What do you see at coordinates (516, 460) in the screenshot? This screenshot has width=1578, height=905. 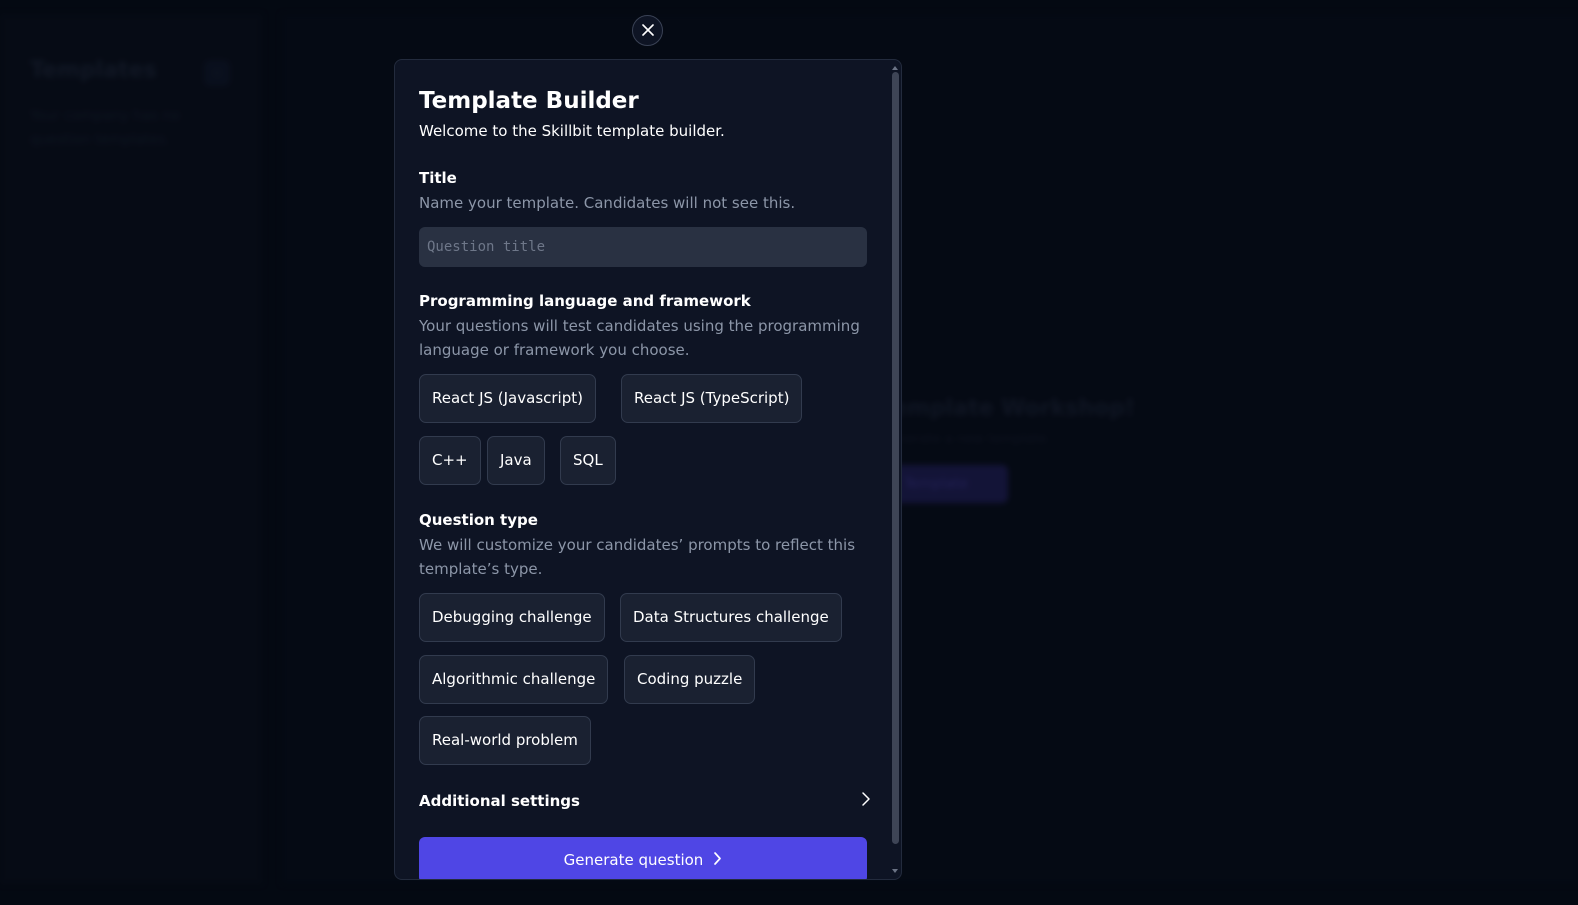 I see `language-option-java: Java` at bounding box center [516, 460].